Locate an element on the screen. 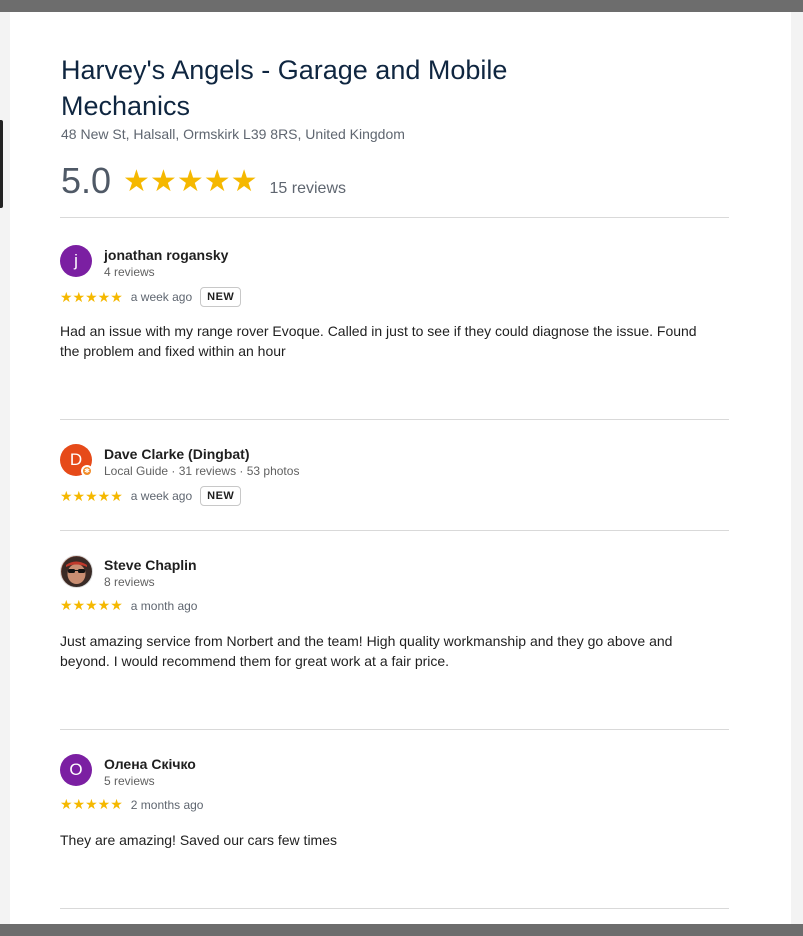 This screenshot has height=936, width=803. reviewer-name: Dave Clarke (Dingbat) is located at coordinates (176, 454).